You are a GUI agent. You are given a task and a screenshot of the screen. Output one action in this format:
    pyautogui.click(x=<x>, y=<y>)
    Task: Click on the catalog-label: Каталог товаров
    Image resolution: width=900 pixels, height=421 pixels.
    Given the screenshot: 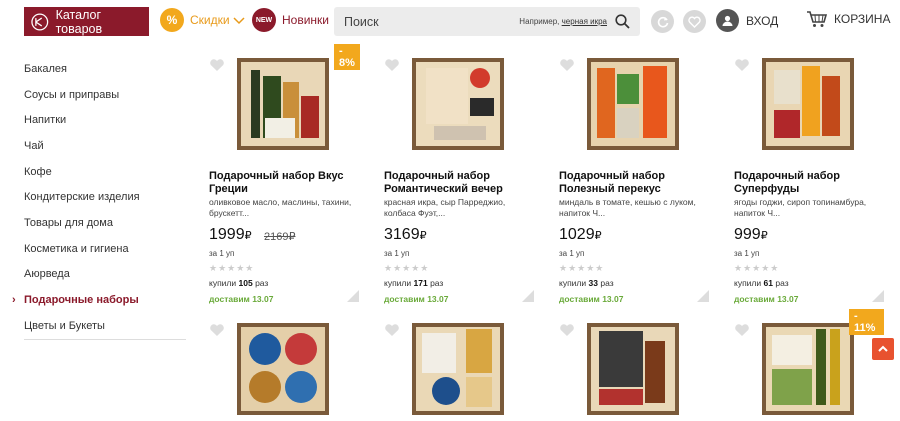 What is the action you would take?
    pyautogui.click(x=79, y=21)
    